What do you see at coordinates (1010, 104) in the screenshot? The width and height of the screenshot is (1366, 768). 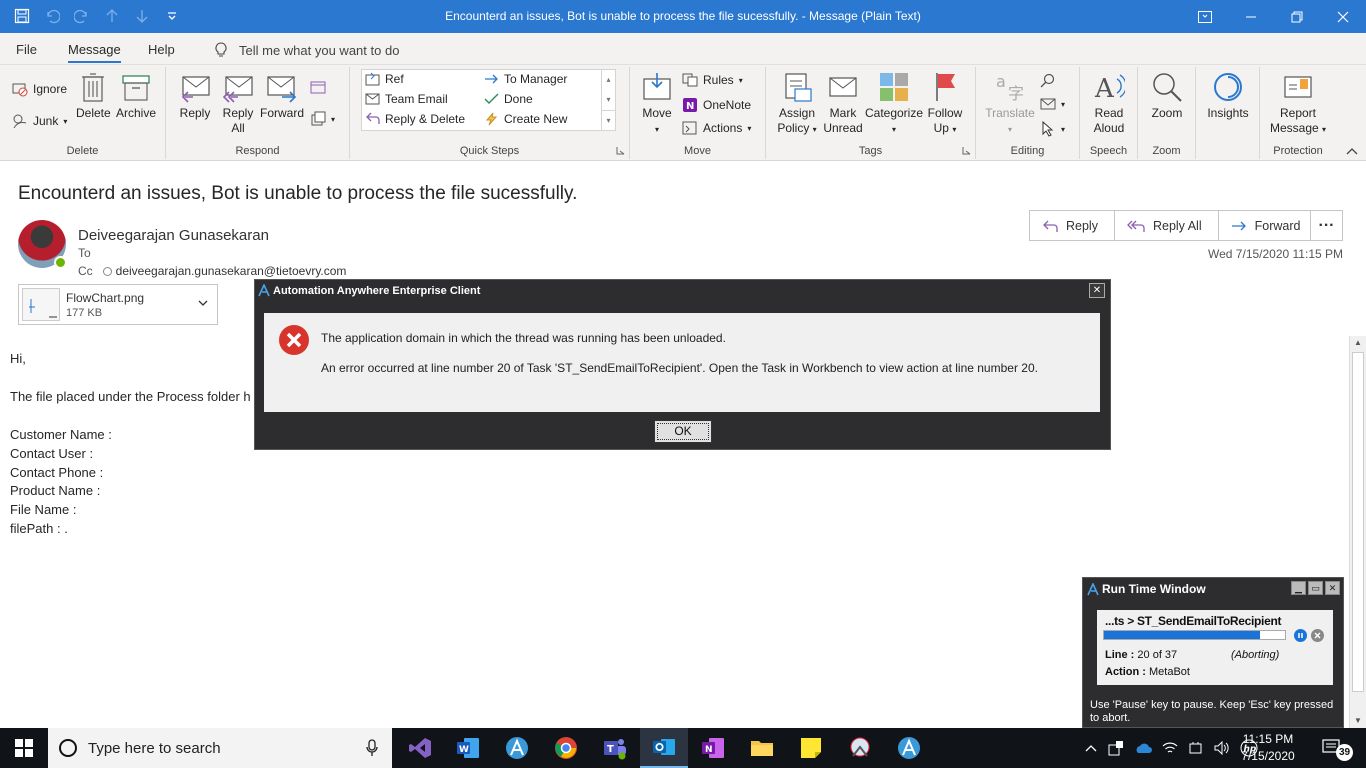 I see `translate-button: a字 Translate ▾` at bounding box center [1010, 104].